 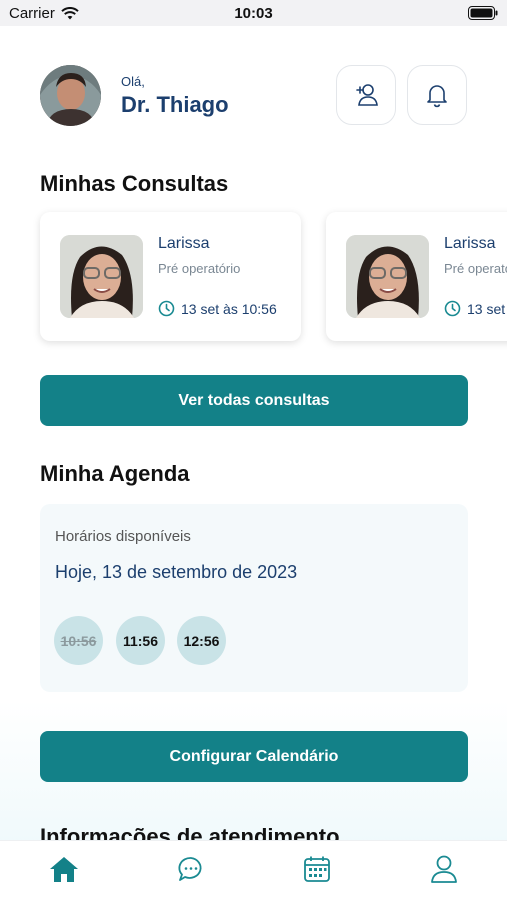 I want to click on notifications-button, so click(x=437, y=95).